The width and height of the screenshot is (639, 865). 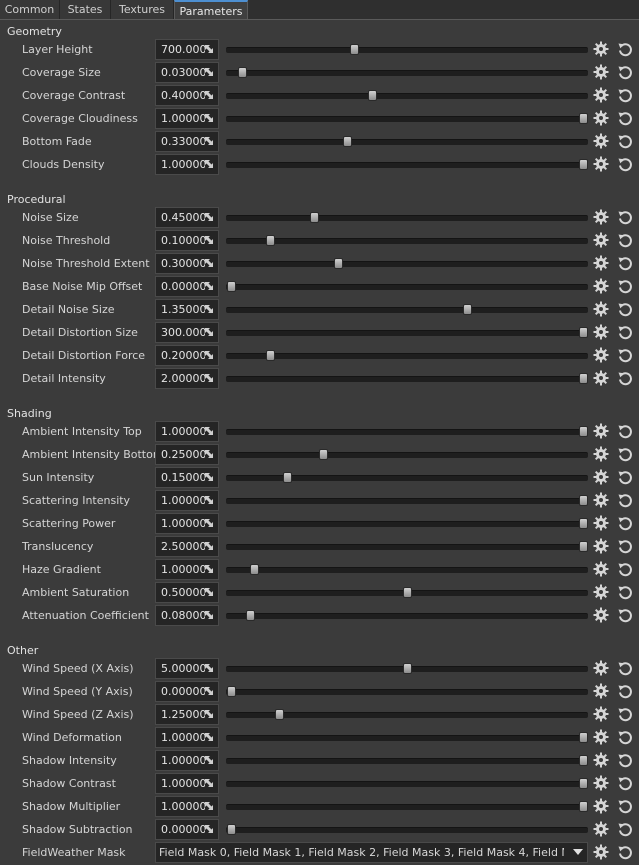 I want to click on value-text: 2.50000, so click(x=183, y=547).